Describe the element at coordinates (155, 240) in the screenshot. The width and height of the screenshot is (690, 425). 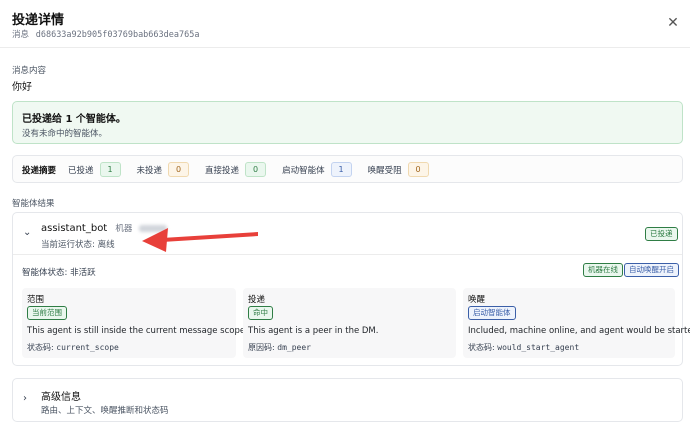
I see `annotation-arrow-head` at that location.